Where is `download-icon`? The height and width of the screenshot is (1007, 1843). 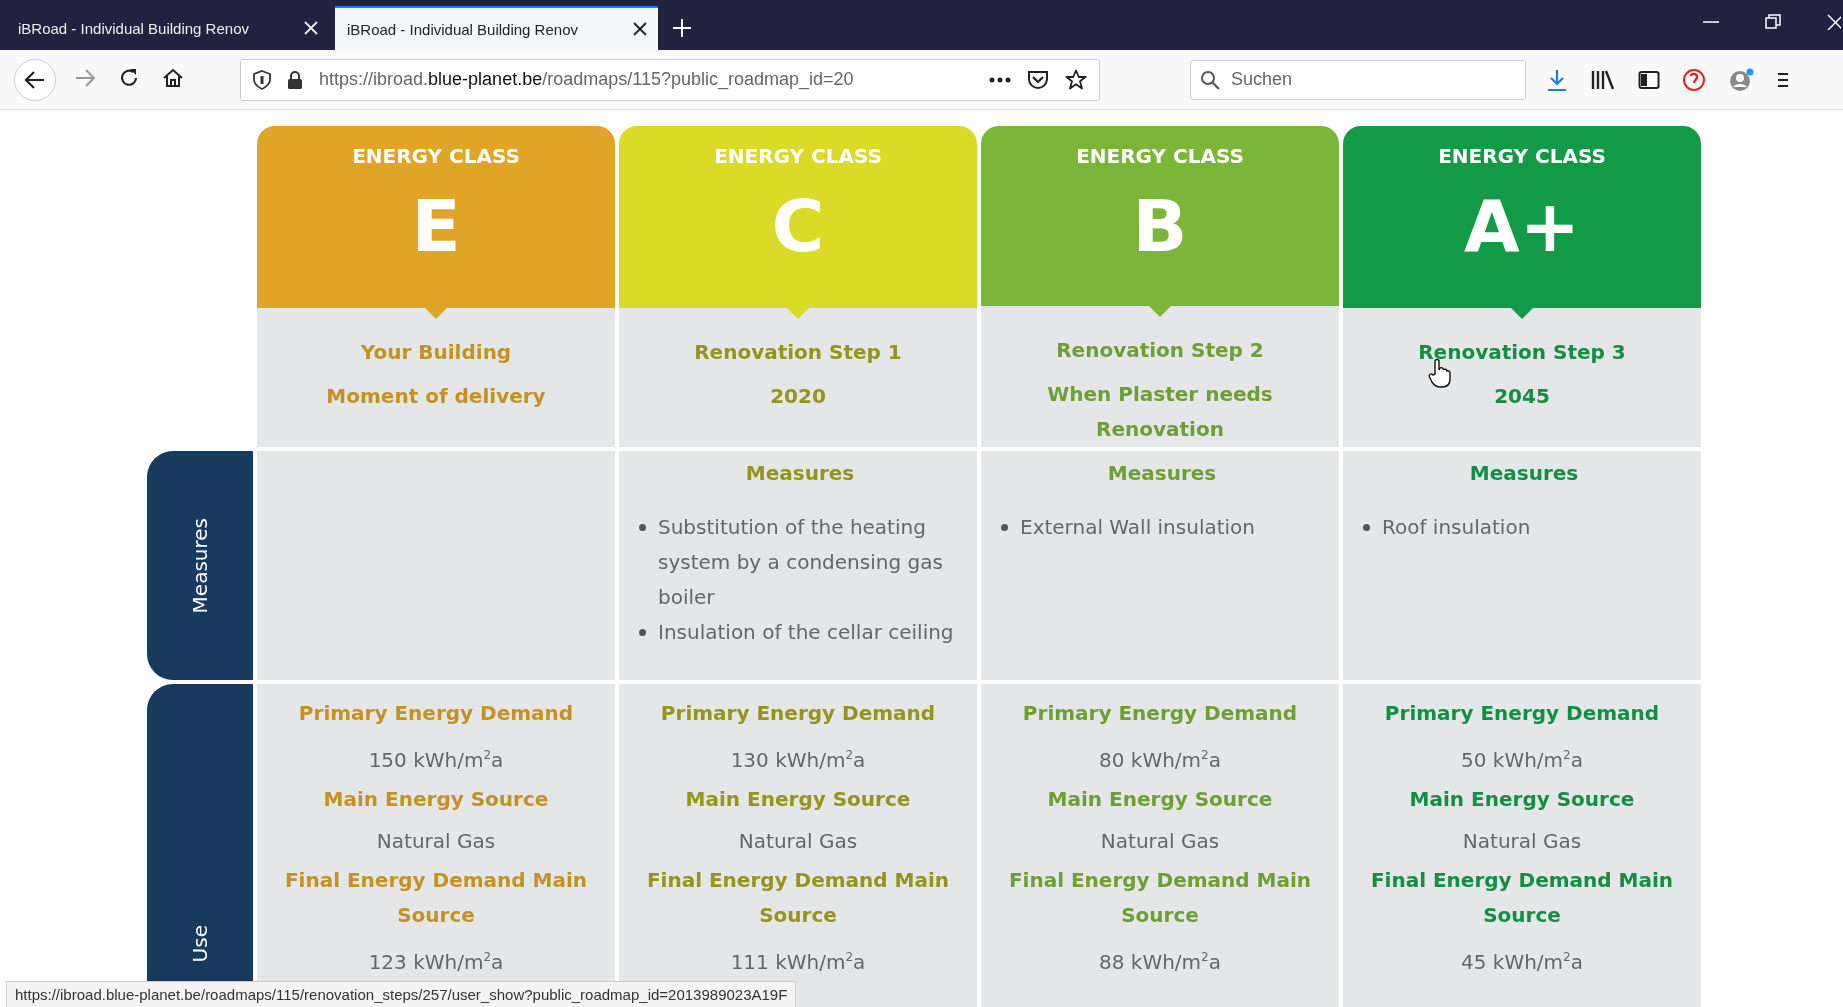
download-icon is located at coordinates (1557, 79).